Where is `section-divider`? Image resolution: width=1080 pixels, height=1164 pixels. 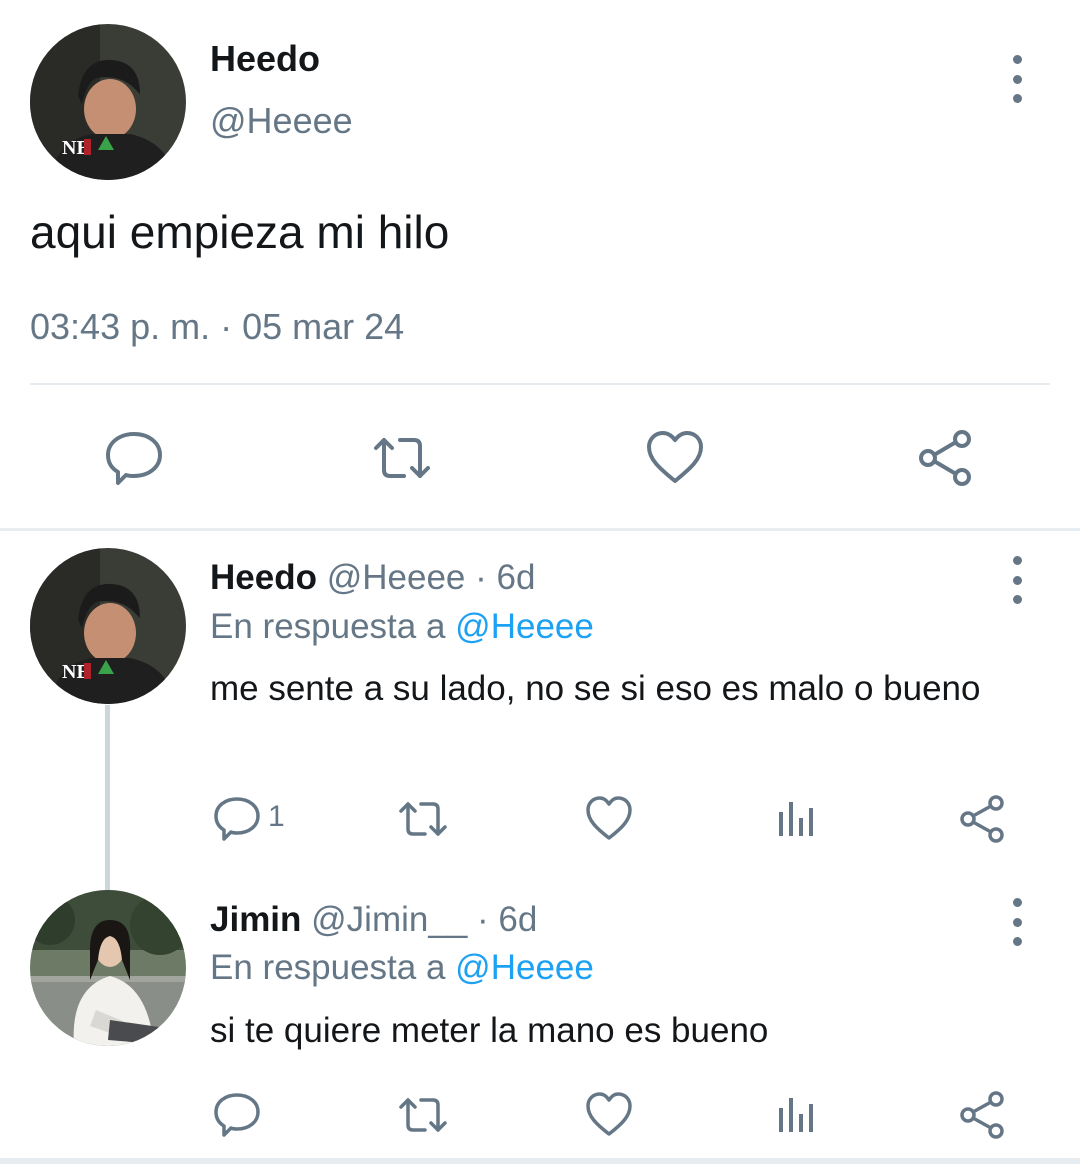
section-divider is located at coordinates (540, 529).